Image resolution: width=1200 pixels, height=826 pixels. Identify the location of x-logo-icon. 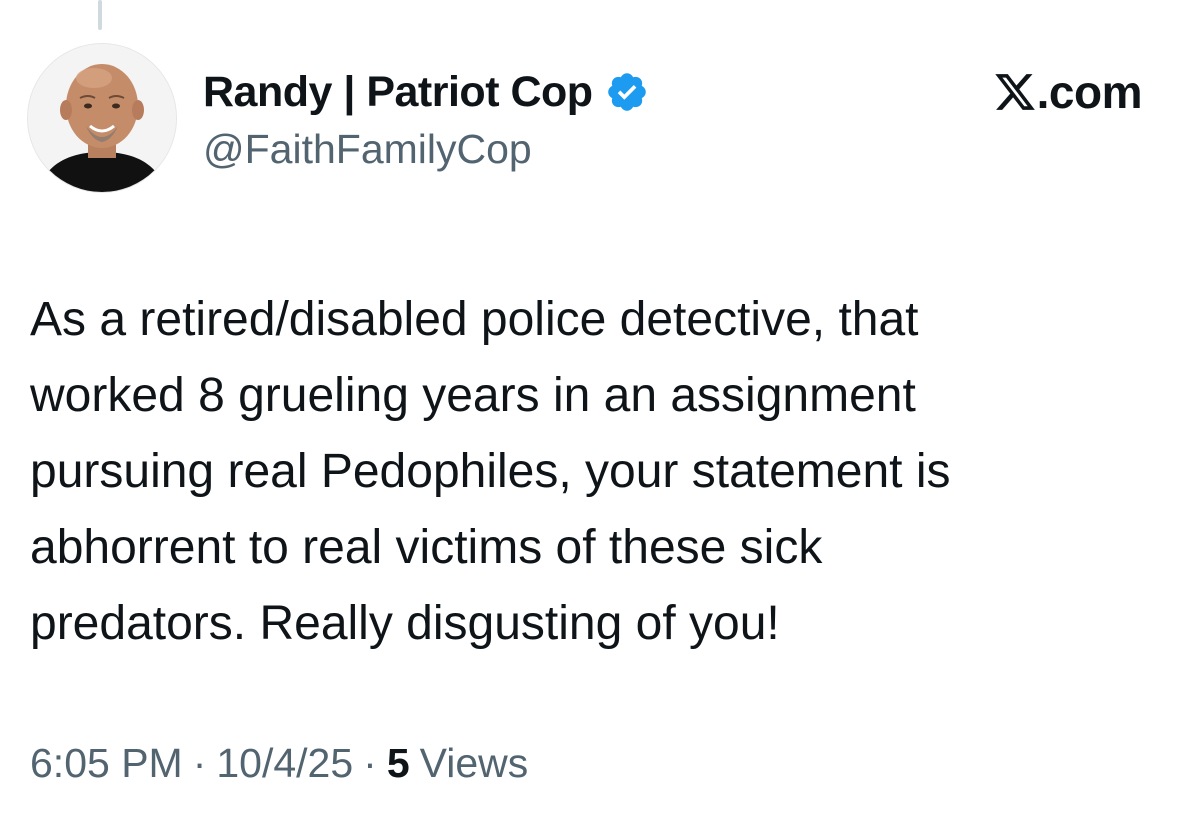
(1015, 92).